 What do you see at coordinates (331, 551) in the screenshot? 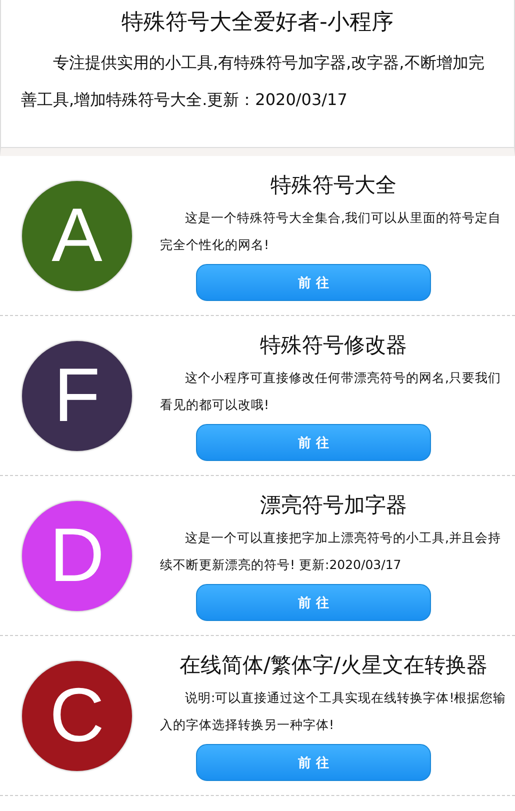
I see `tool-description: 这是一个可以直接把字加上漂亮符号的小工具,并且会持续不断更新漂亮的符号! 更新:2020/03/17` at bounding box center [331, 551].